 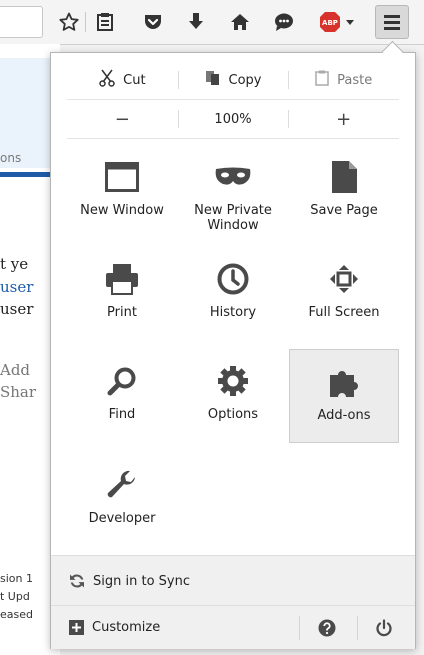 What do you see at coordinates (69, 22) in the screenshot?
I see `star-icon` at bounding box center [69, 22].